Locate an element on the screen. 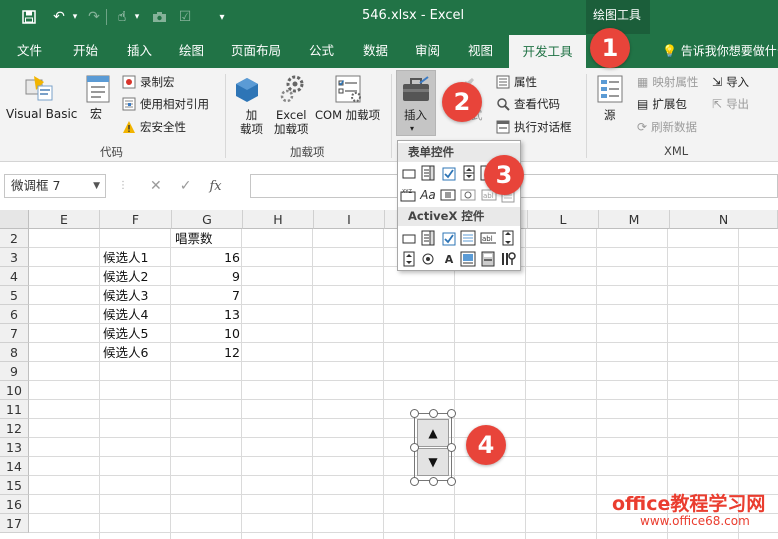 The image size is (778, 539). checkbox-control-icon is located at coordinates (449, 174).